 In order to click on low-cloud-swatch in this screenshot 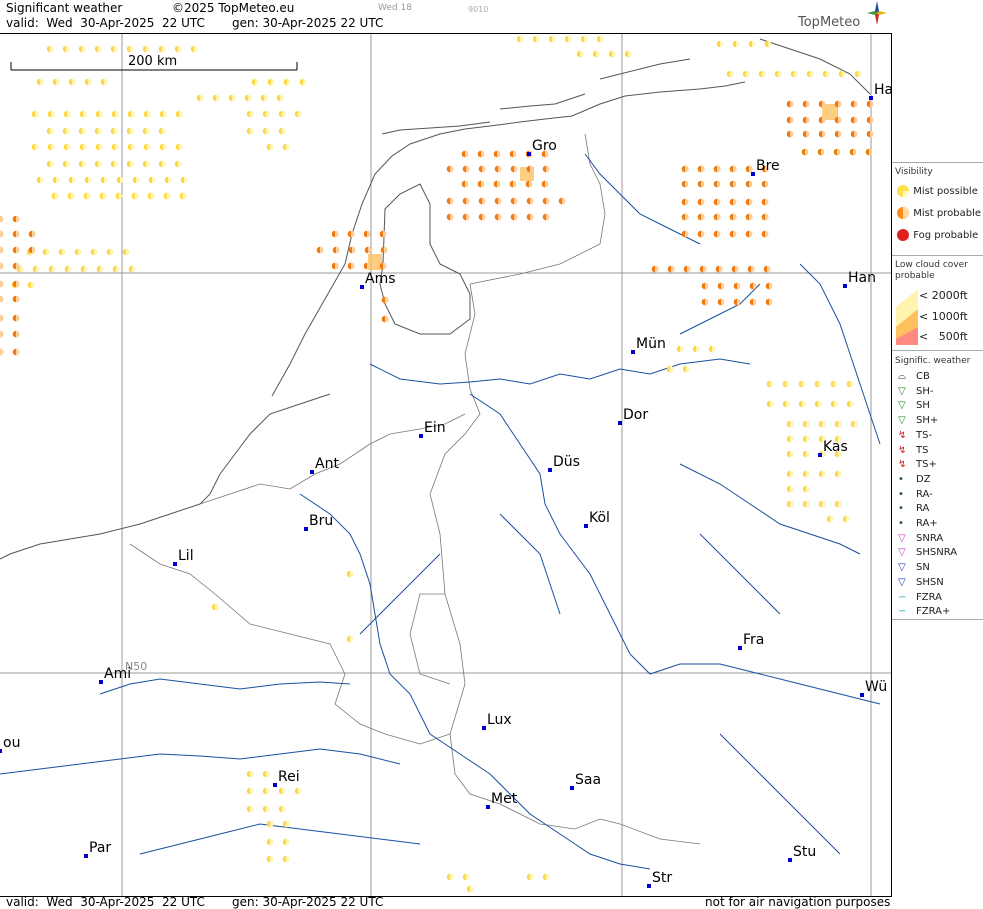, I will do `click(907, 317)`.